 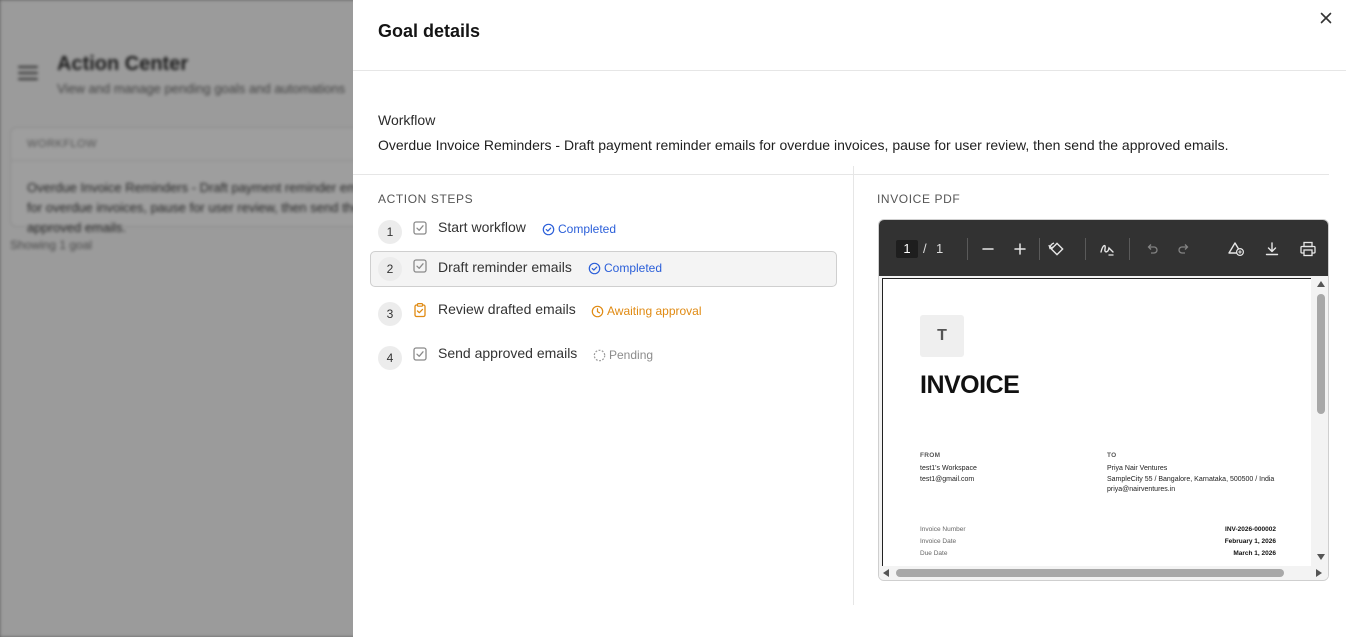 I want to click on column-divider, so click(x=853, y=386).